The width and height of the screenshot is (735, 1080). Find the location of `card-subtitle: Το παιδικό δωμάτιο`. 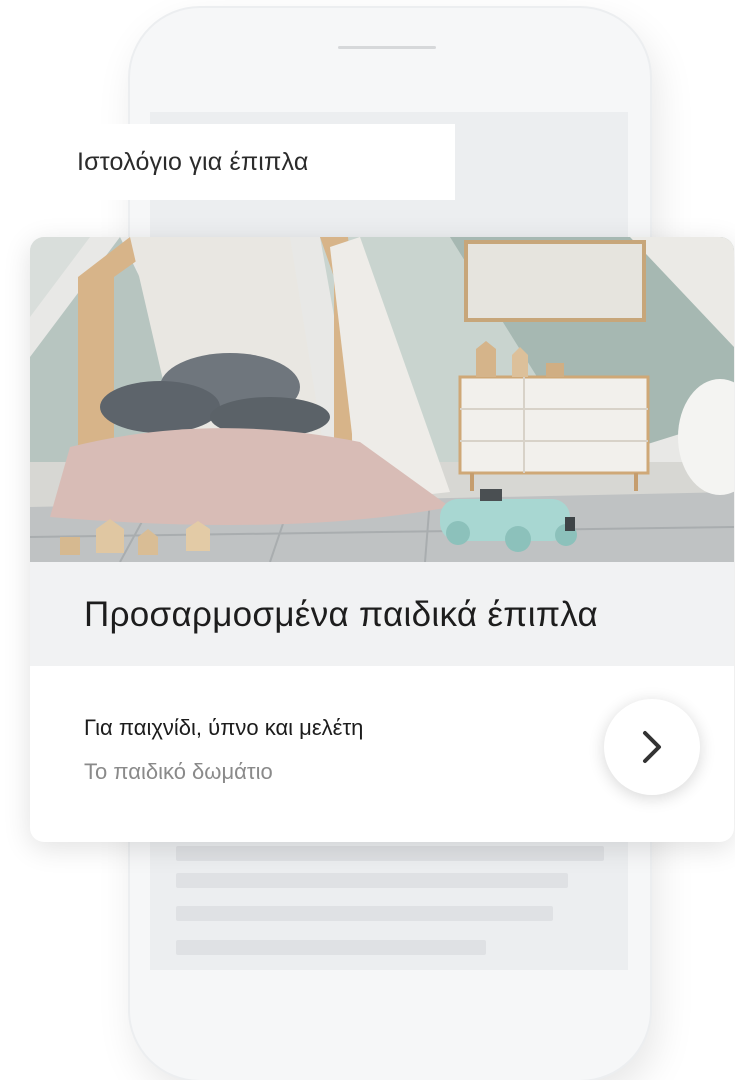

card-subtitle: Το παιδικό δωμάτιο is located at coordinates (178, 771).